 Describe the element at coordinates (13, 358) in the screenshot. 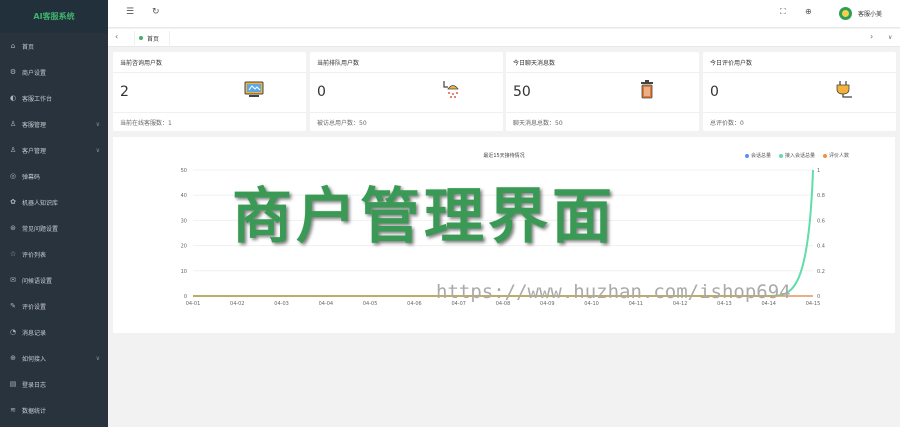

I see `plug-icon: ⊕` at that location.